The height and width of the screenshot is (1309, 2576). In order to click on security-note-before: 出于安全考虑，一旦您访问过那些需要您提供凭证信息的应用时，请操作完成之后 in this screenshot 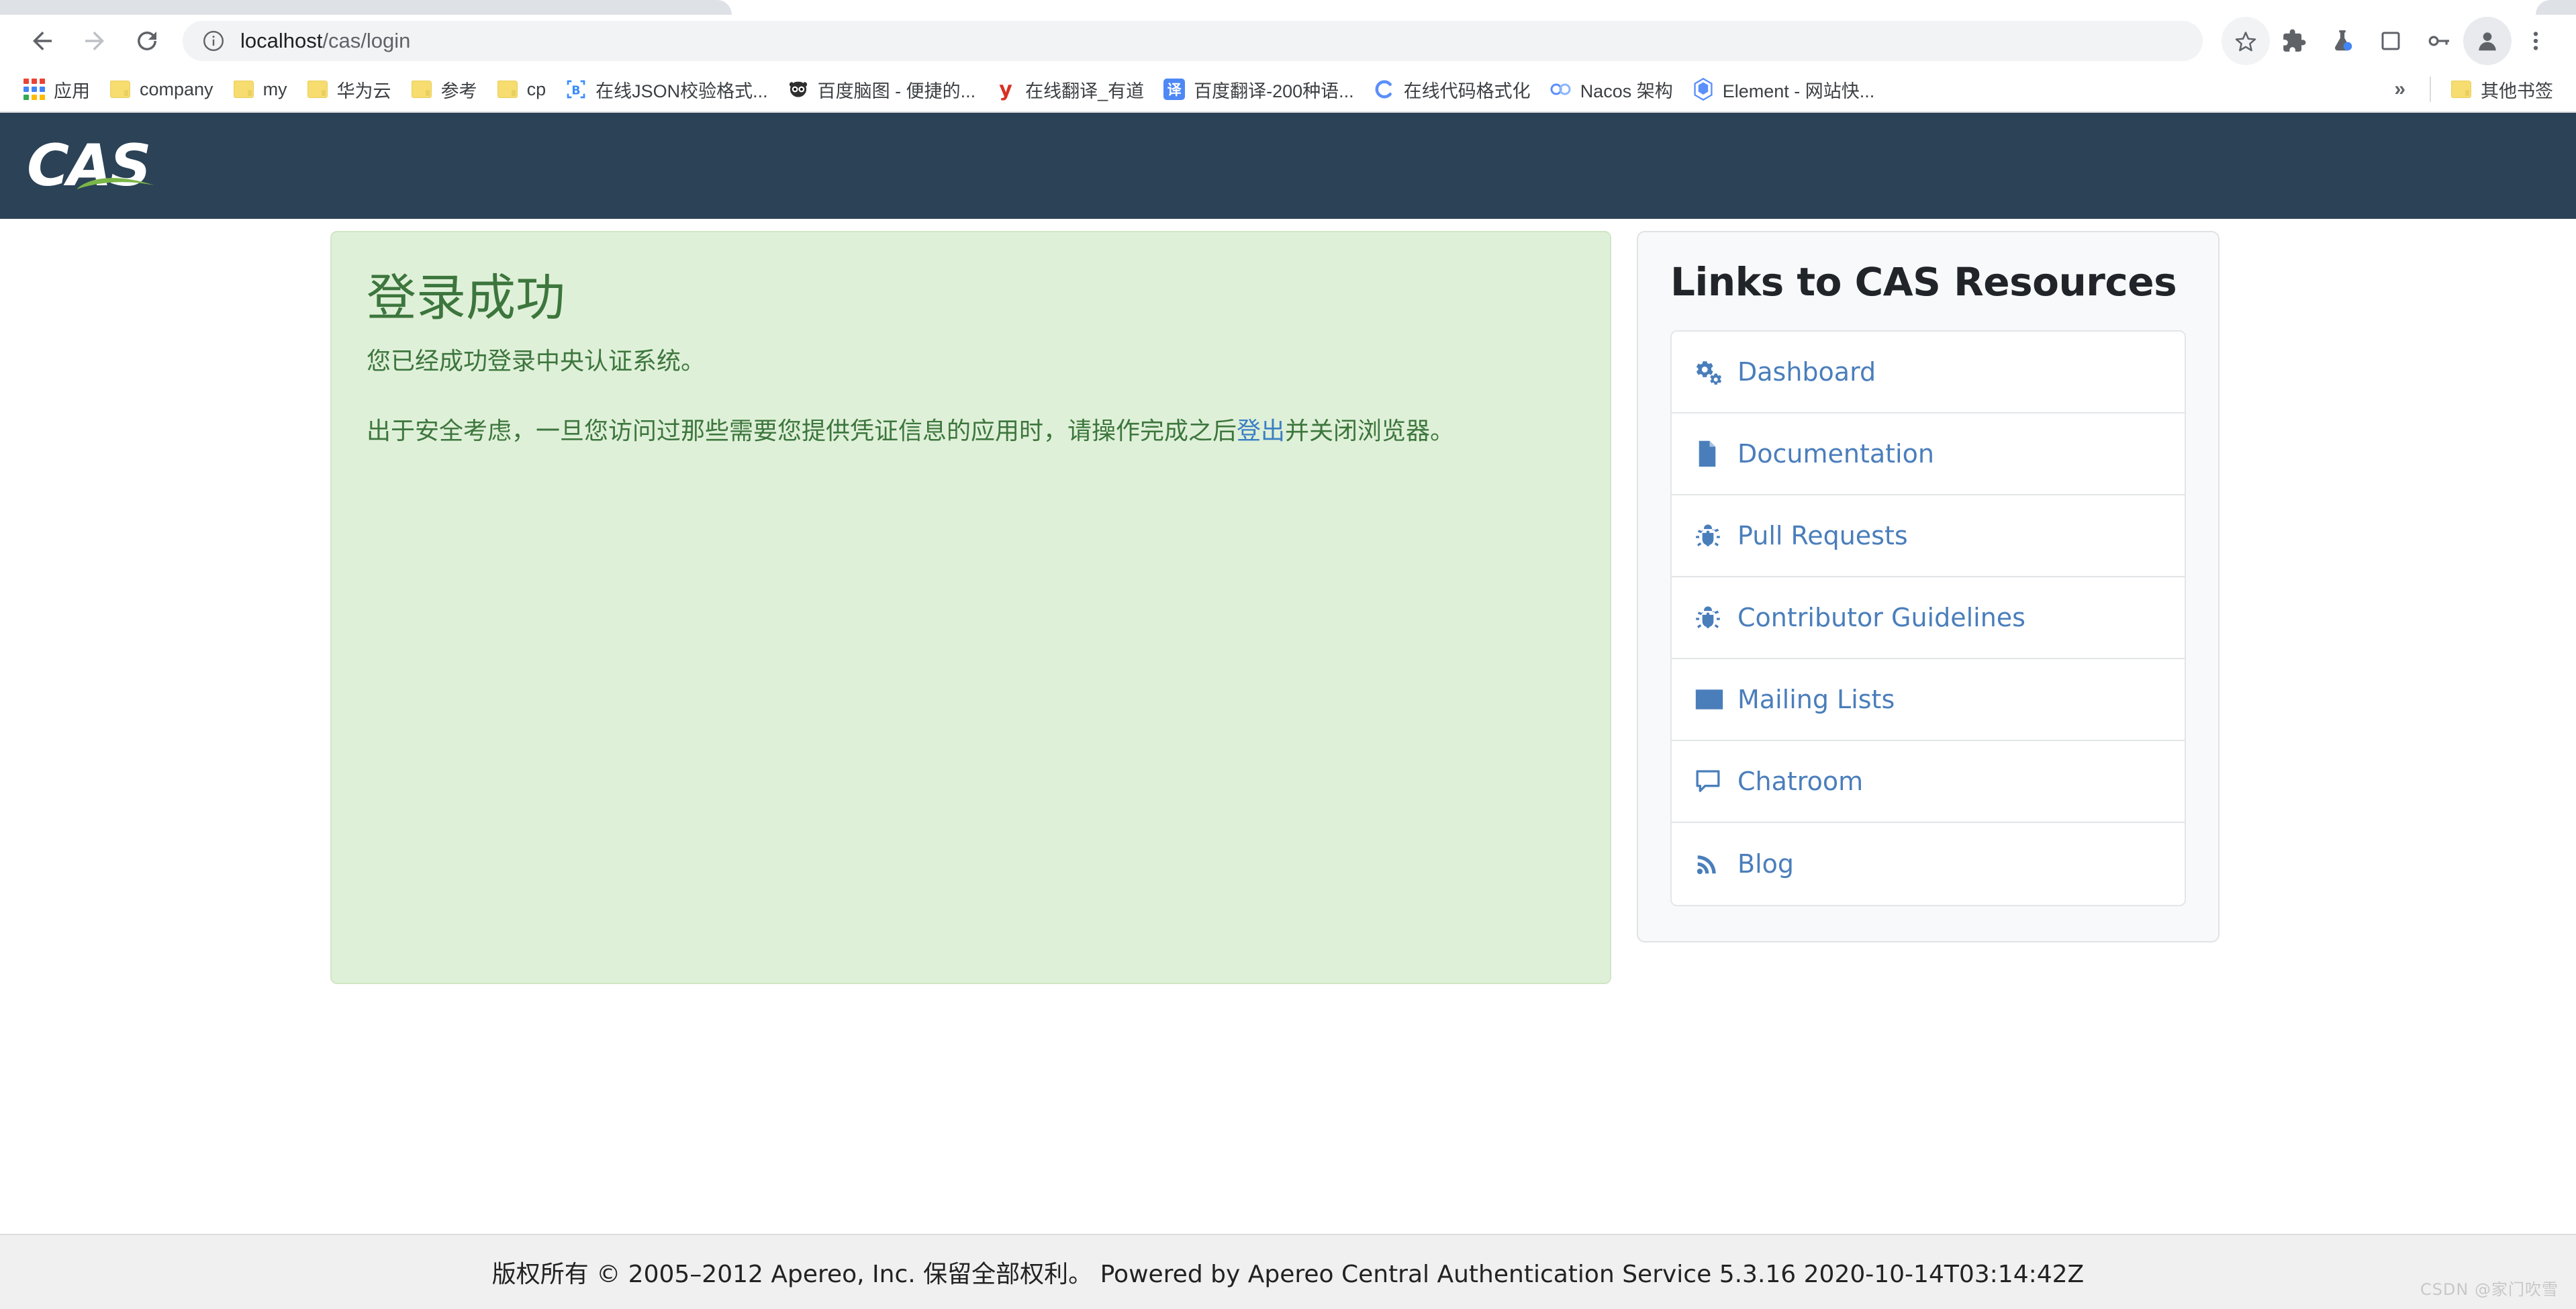, I will do `click(802, 432)`.